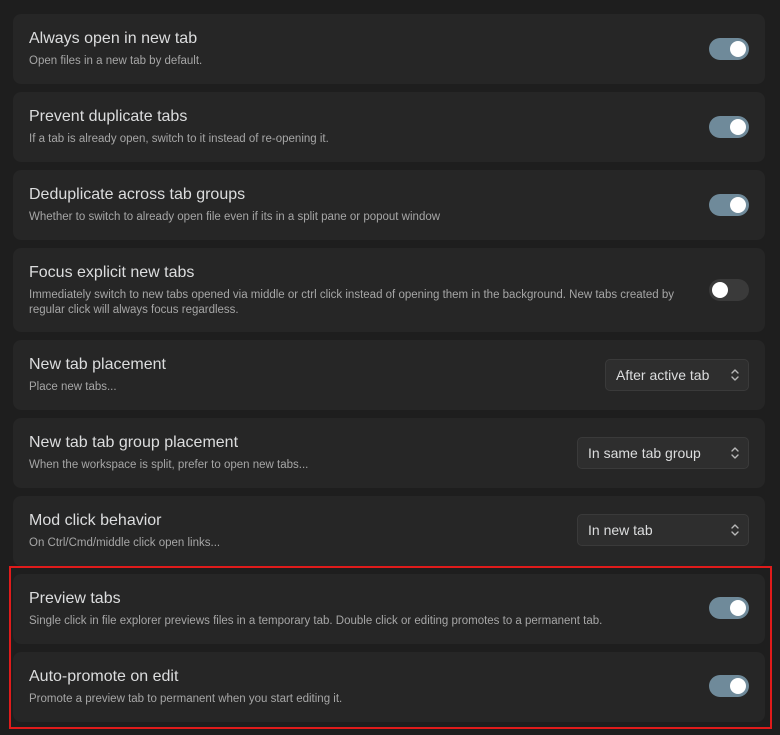  Describe the element at coordinates (644, 453) in the screenshot. I see `select-value: In same tab group` at that location.